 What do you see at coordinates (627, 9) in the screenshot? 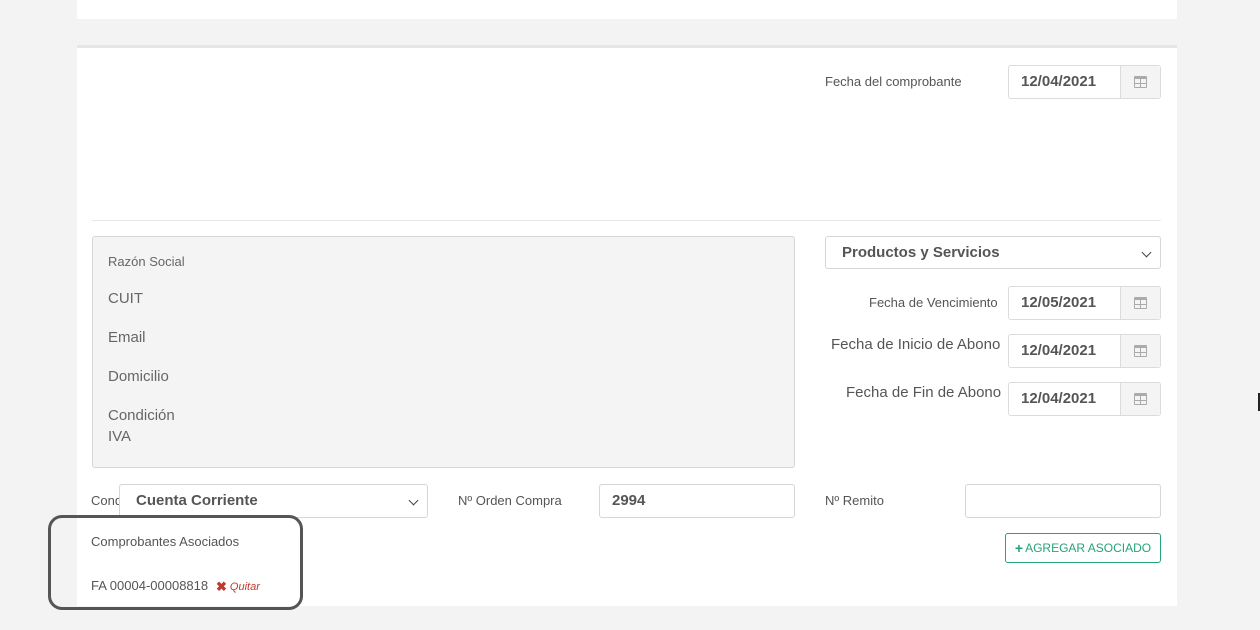
I see `top-panel` at bounding box center [627, 9].